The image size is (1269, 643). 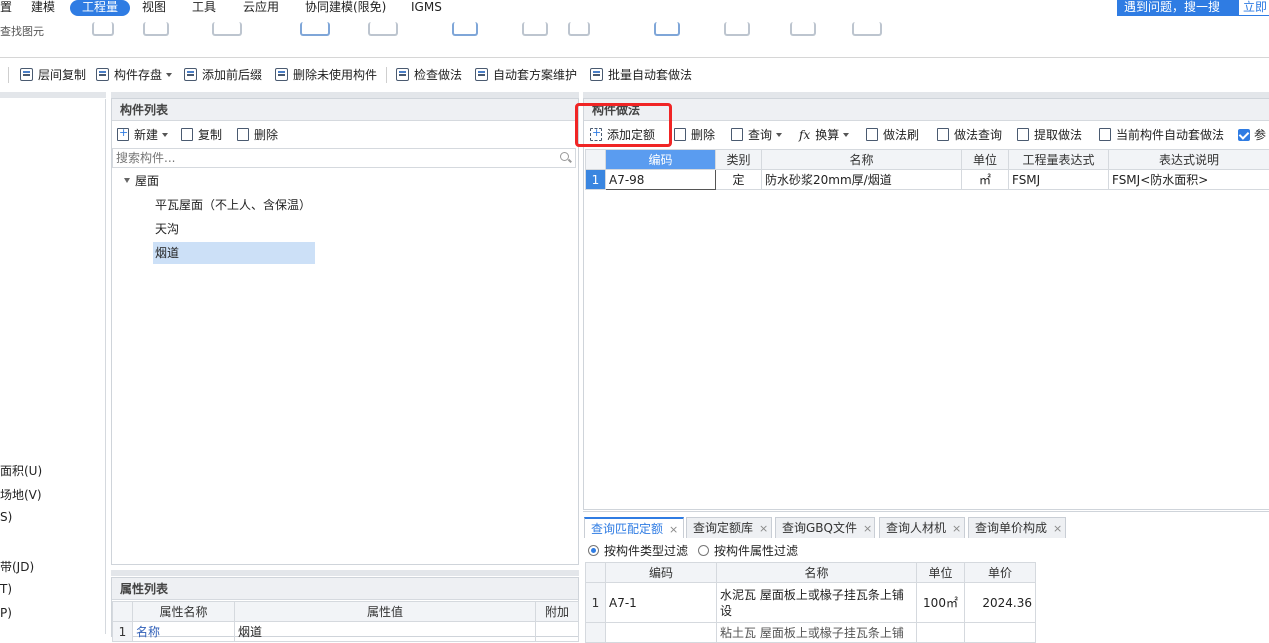 I want to click on new-component-button: 新建, so click(x=142, y=135).